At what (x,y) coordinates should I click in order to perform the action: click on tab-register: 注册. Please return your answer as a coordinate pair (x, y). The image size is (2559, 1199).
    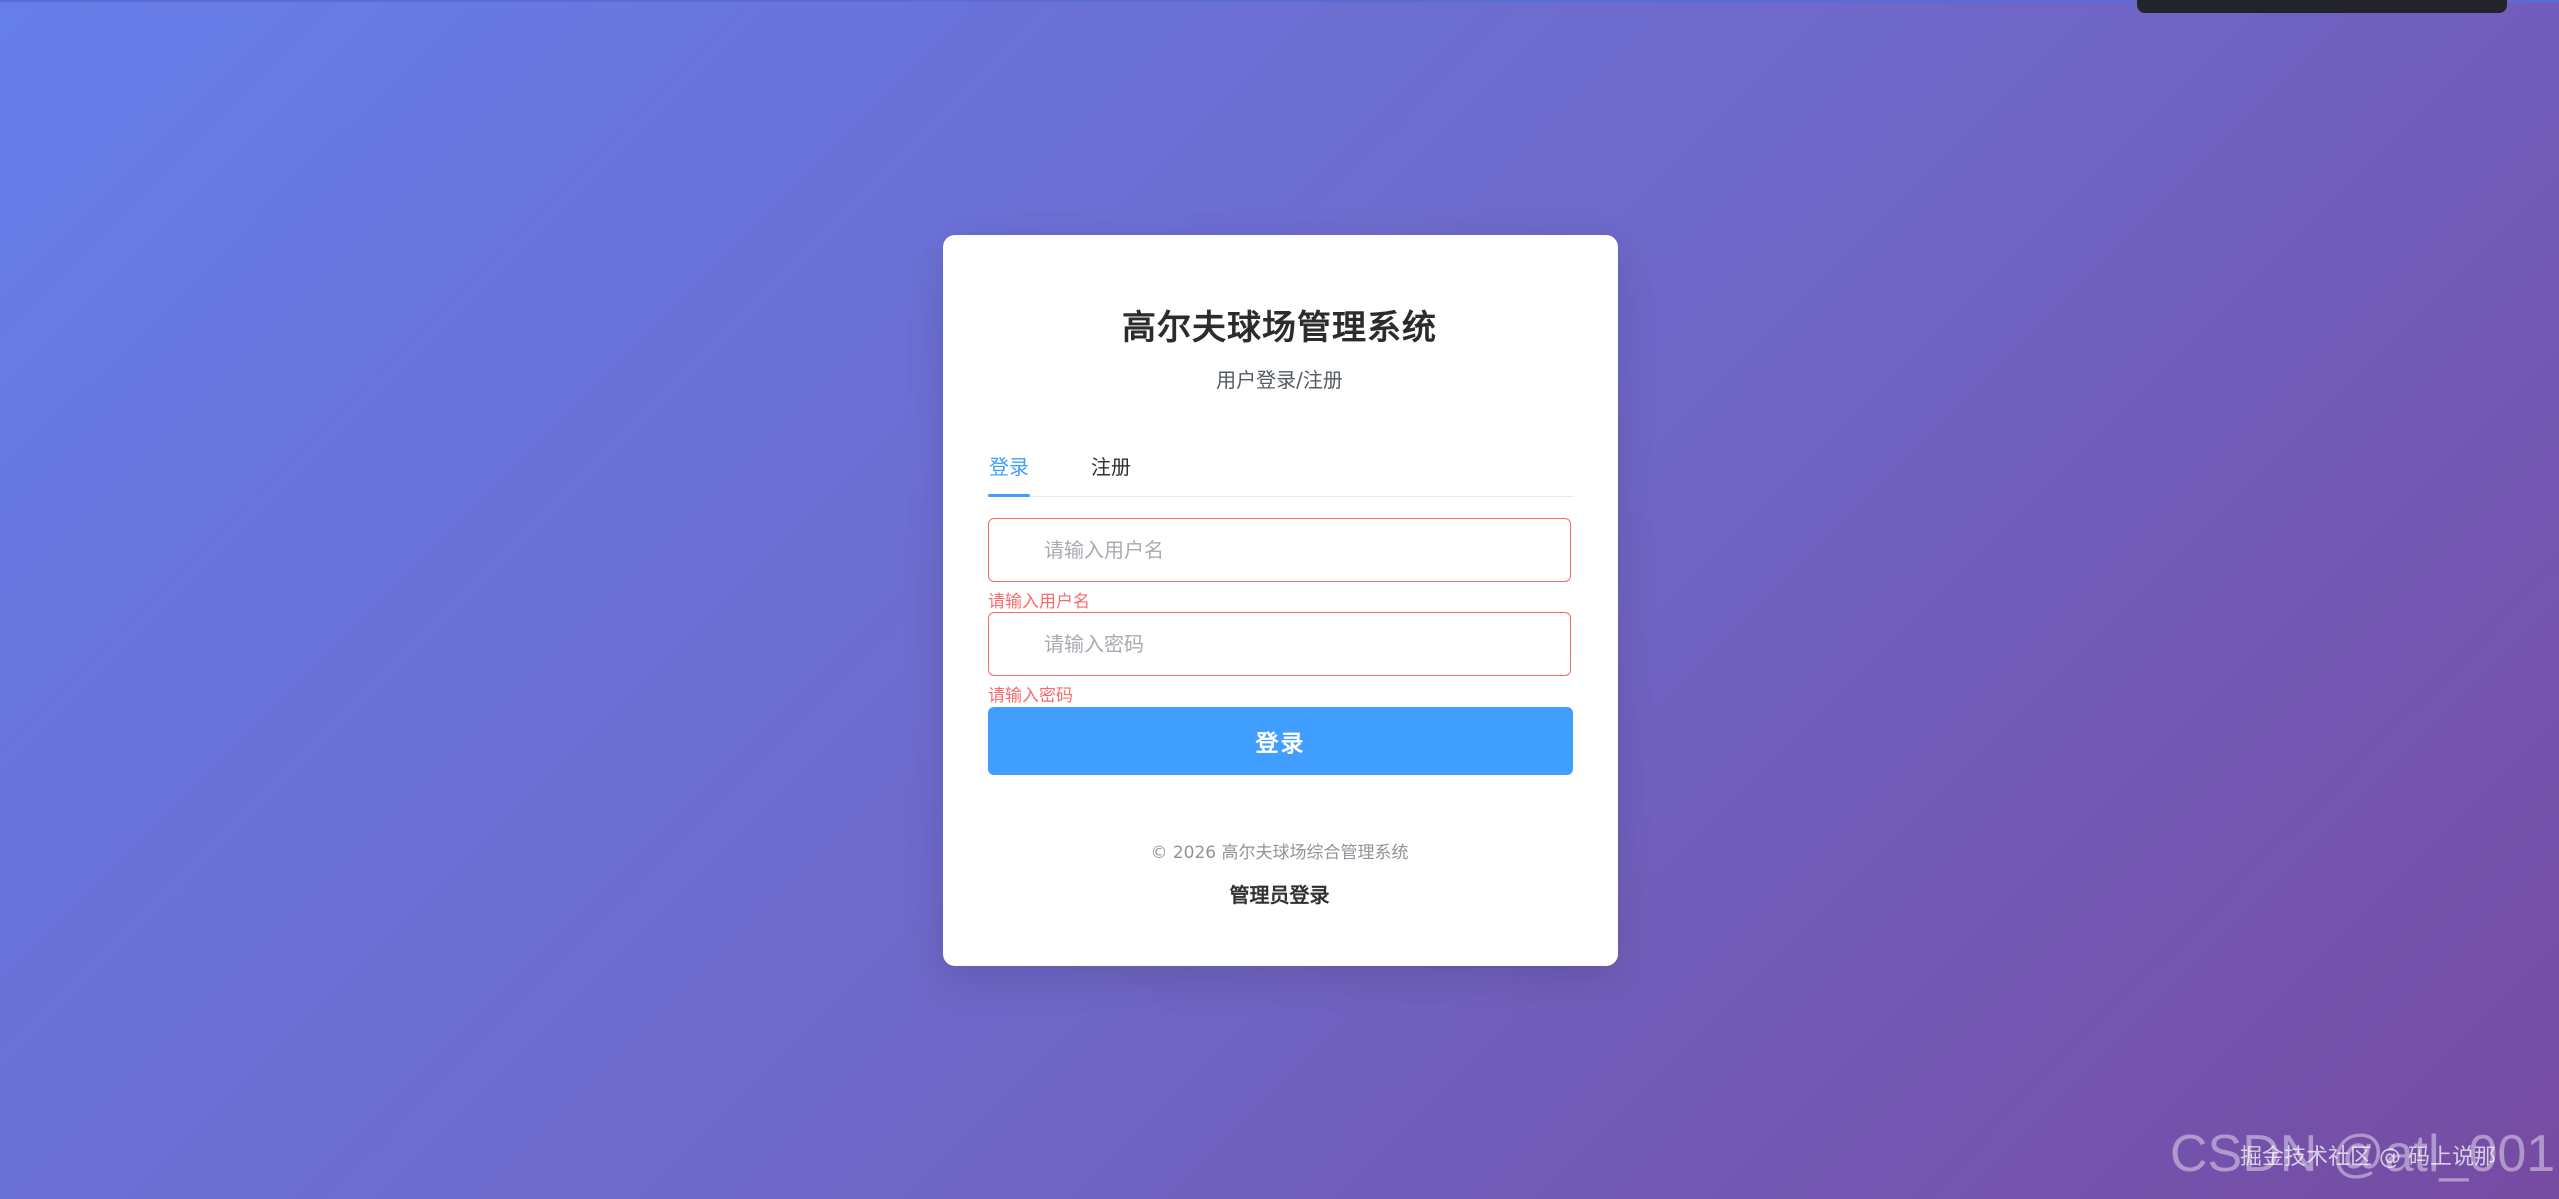
    Looking at the image, I should click on (1111, 474).